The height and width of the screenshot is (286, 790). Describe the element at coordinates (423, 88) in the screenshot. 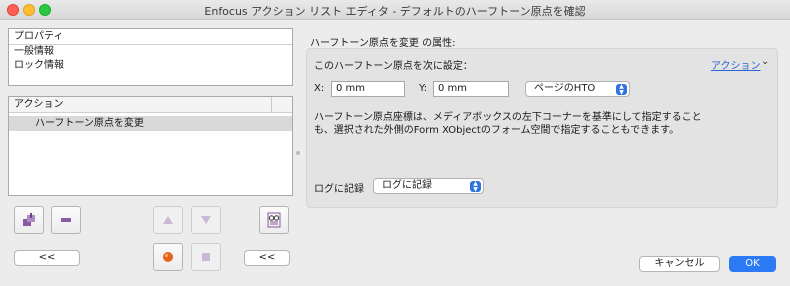

I see `y-label: Y:` at that location.